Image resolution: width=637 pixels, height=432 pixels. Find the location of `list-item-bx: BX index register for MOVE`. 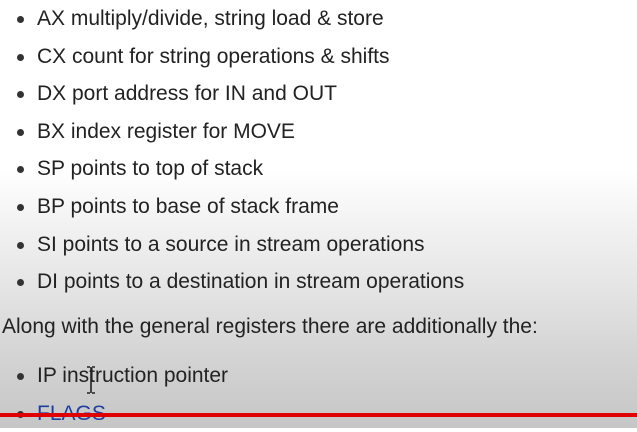

list-item-bx: BX index register for MOVE is located at coordinates (232, 132).